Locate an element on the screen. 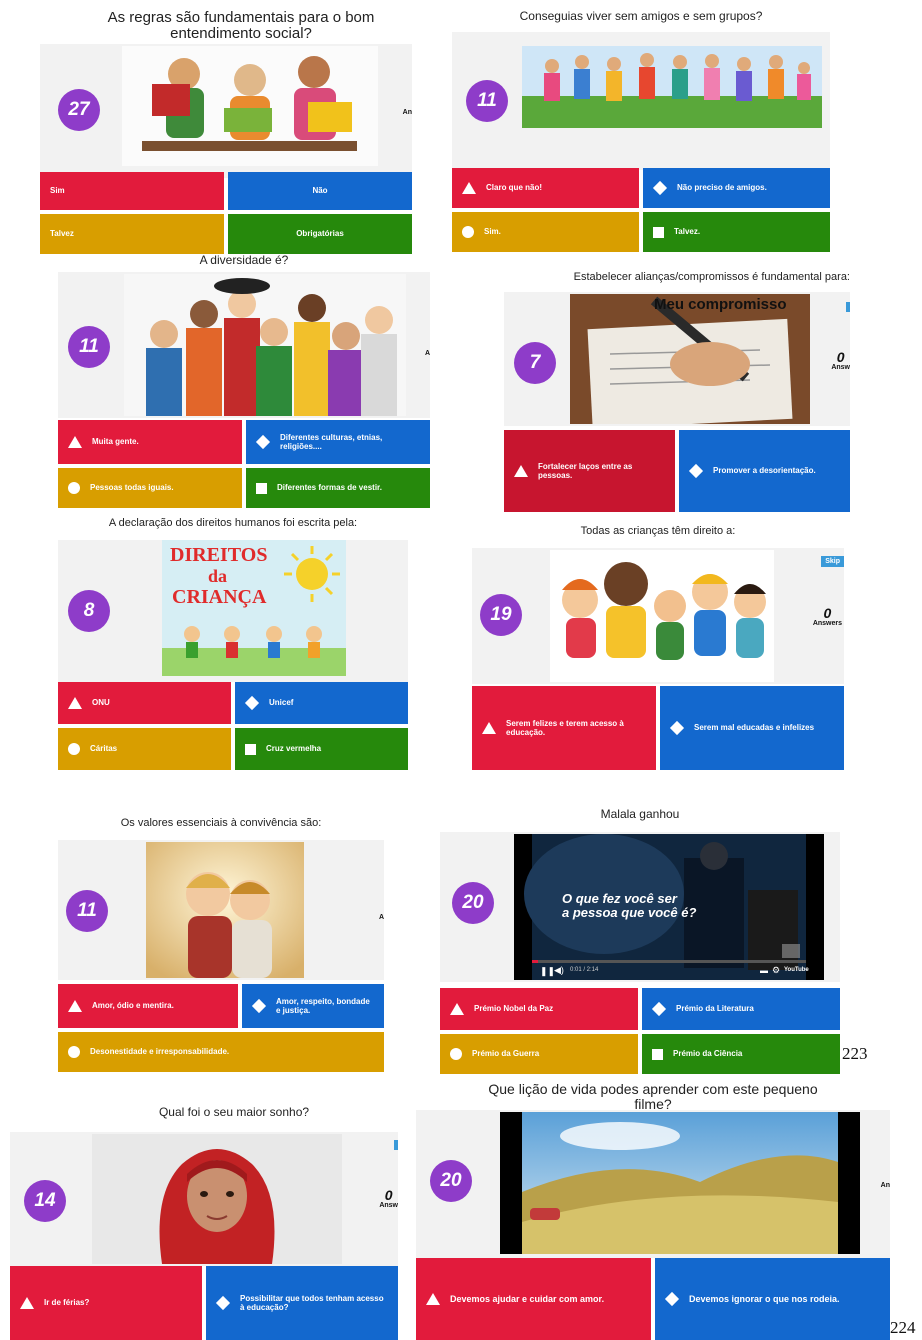 The height and width of the screenshot is (1340, 922). answer-option-c: Talvez is located at coordinates (132, 234).